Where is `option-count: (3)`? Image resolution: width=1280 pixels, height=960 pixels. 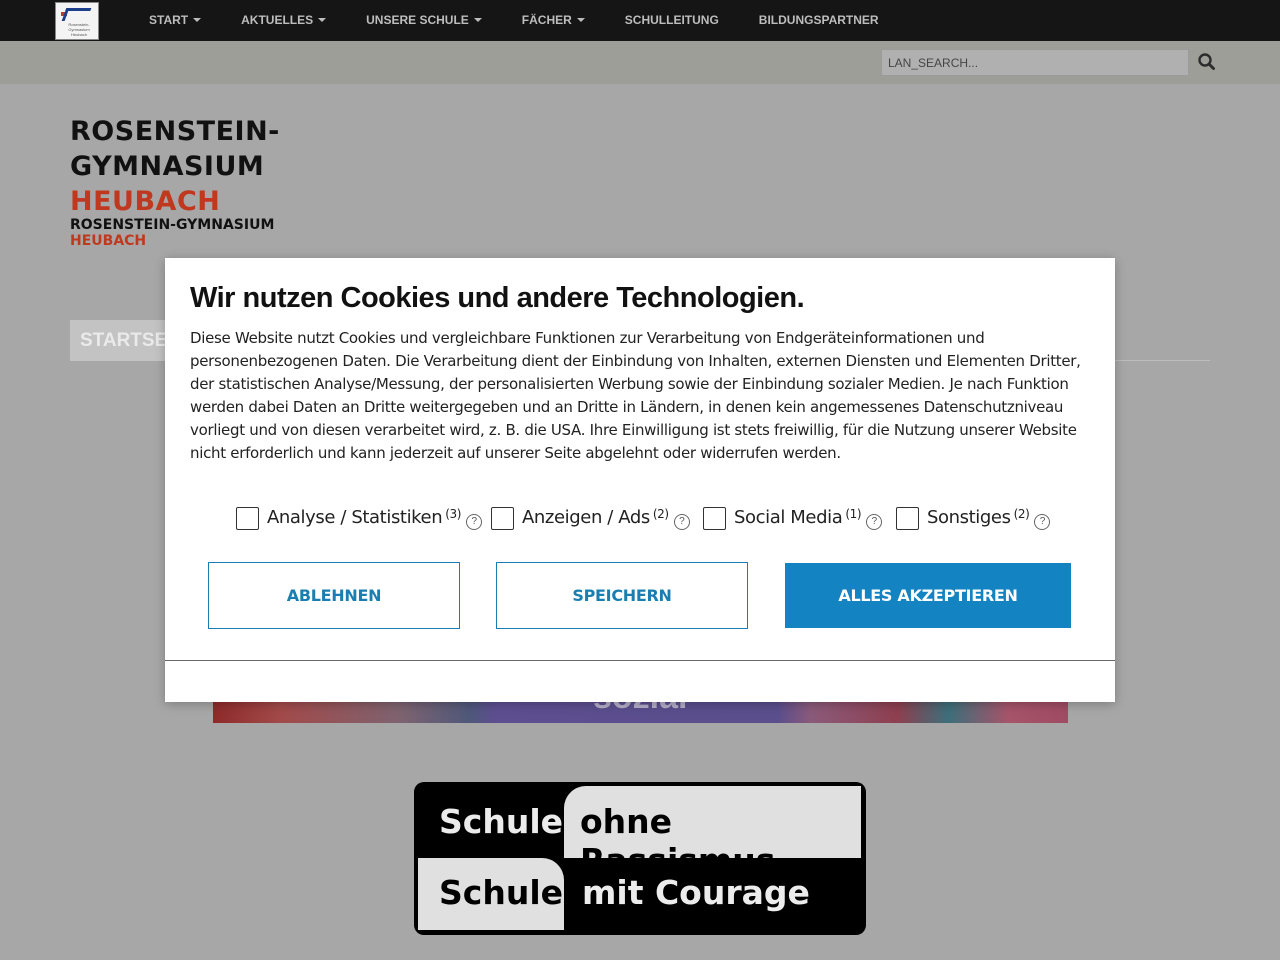
option-count: (3) is located at coordinates (453, 514).